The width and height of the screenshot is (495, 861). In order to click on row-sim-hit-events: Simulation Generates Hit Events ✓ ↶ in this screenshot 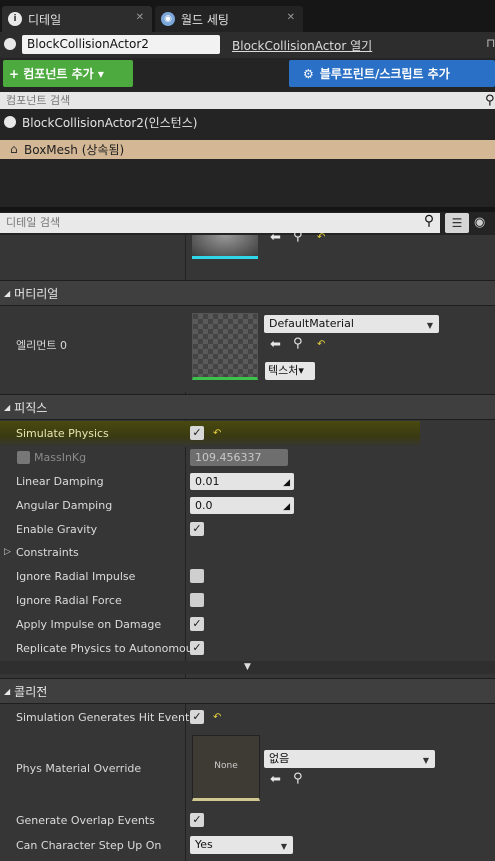, I will do `click(247, 717)`.